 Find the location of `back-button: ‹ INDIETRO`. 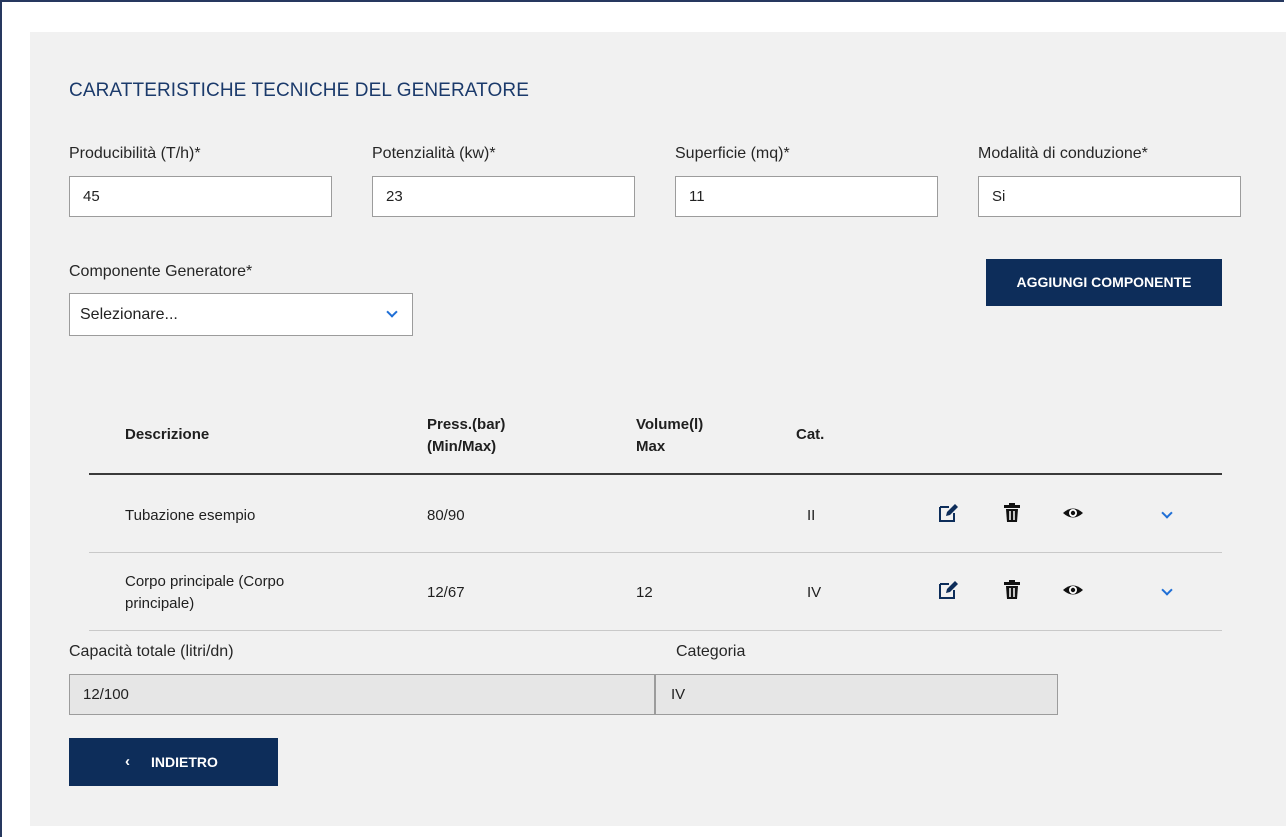

back-button: ‹ INDIETRO is located at coordinates (173, 762).